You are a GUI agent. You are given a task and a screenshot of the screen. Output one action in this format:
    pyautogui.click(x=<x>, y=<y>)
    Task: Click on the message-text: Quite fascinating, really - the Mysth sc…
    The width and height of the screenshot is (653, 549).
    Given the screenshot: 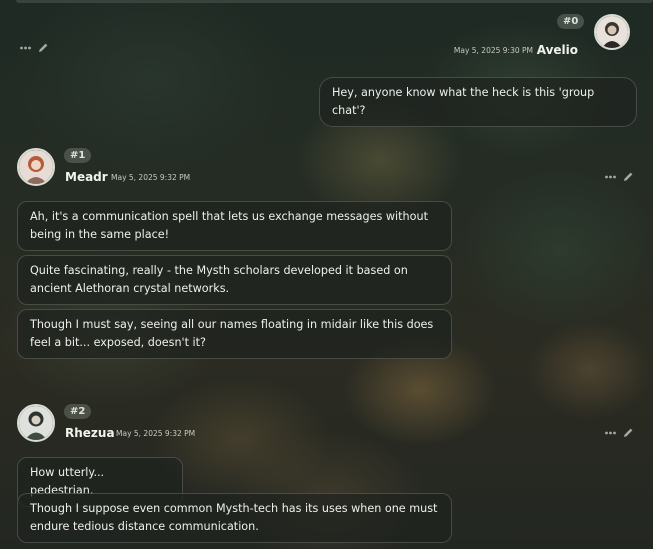 What is the action you would take?
    pyautogui.click(x=219, y=279)
    